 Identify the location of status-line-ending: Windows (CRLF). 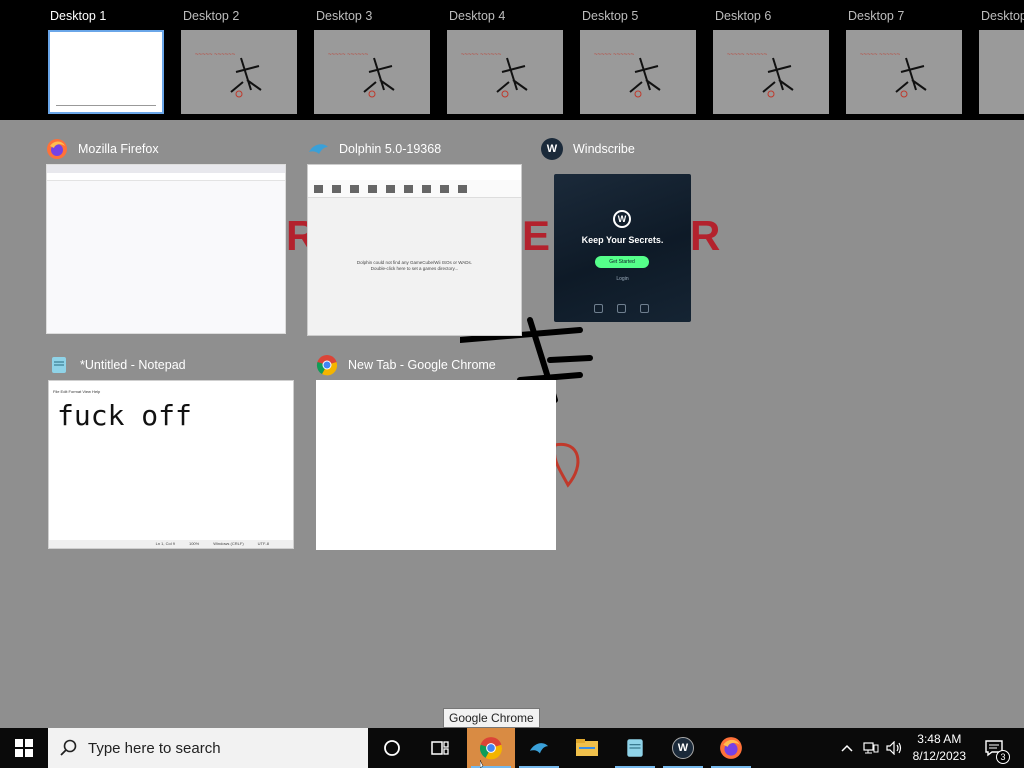
(228, 543).